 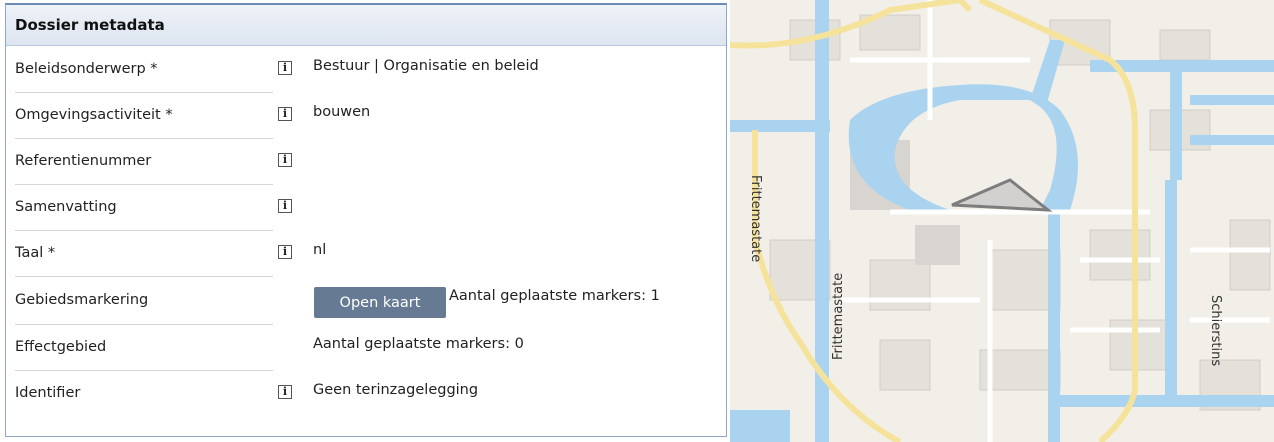 What do you see at coordinates (83, 161) in the screenshot?
I see `field-label: Referentienummer` at bounding box center [83, 161].